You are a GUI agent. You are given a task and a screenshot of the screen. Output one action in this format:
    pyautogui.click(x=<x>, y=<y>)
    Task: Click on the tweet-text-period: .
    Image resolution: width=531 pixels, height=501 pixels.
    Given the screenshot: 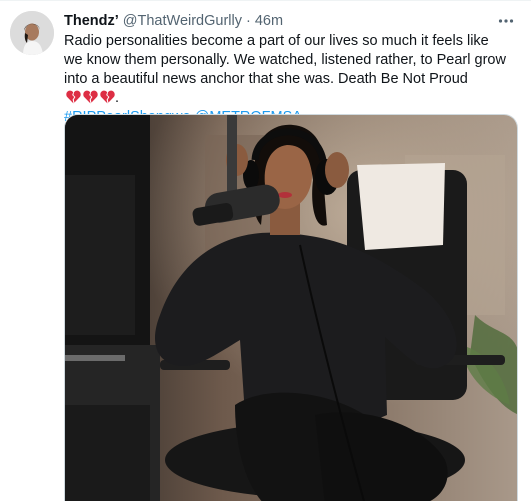 What is the action you would take?
    pyautogui.click(x=117, y=98)
    